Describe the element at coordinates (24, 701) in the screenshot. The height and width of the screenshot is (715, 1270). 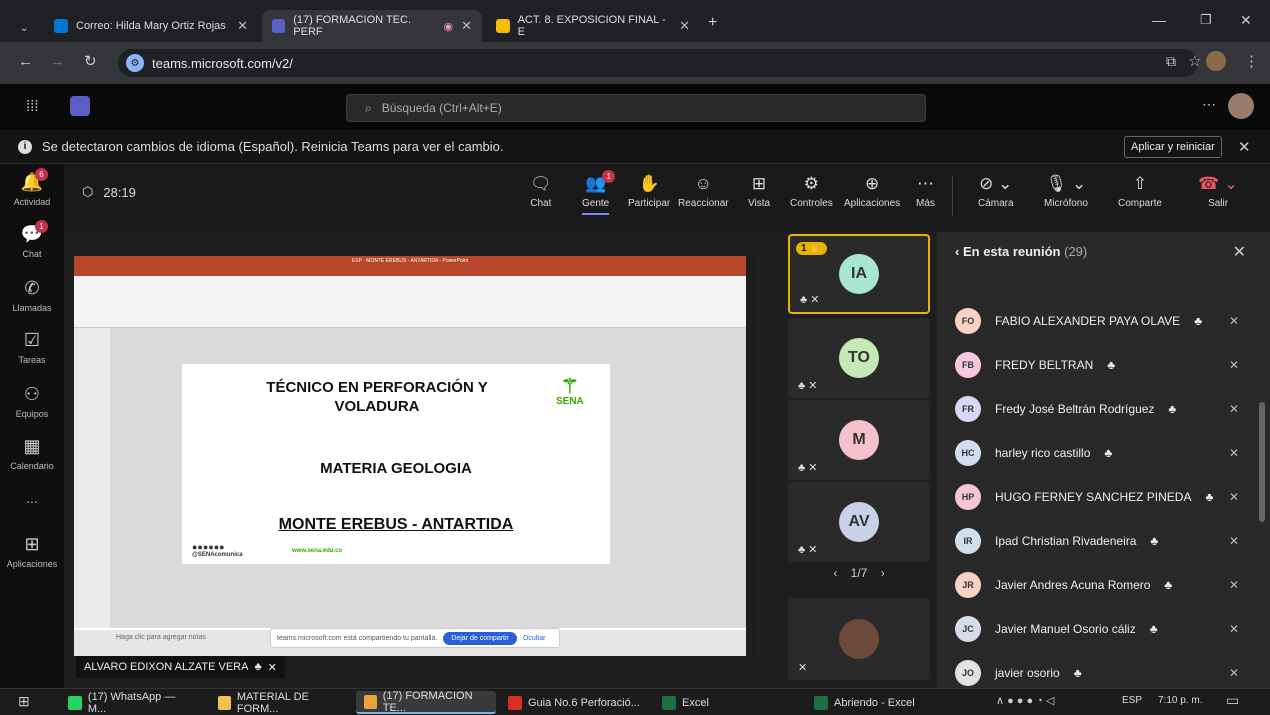
I see `start-icon: ⊞` at that location.